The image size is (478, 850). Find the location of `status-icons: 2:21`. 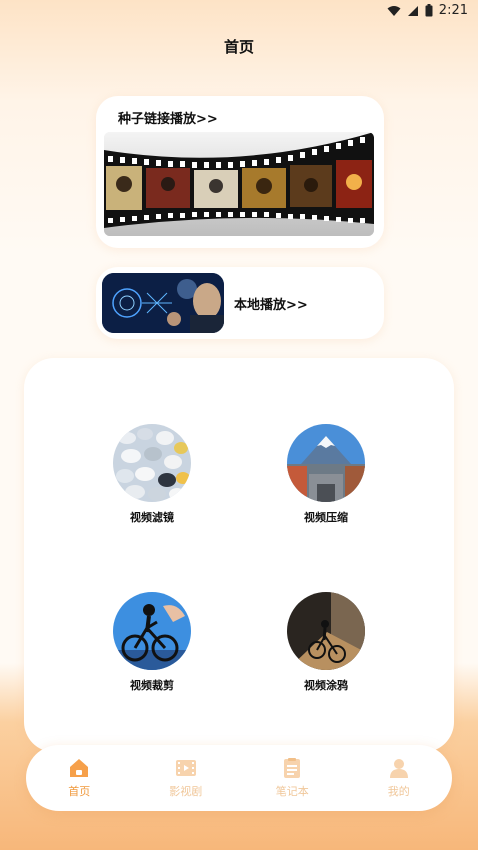

status-icons: 2:21 is located at coordinates (427, 10).